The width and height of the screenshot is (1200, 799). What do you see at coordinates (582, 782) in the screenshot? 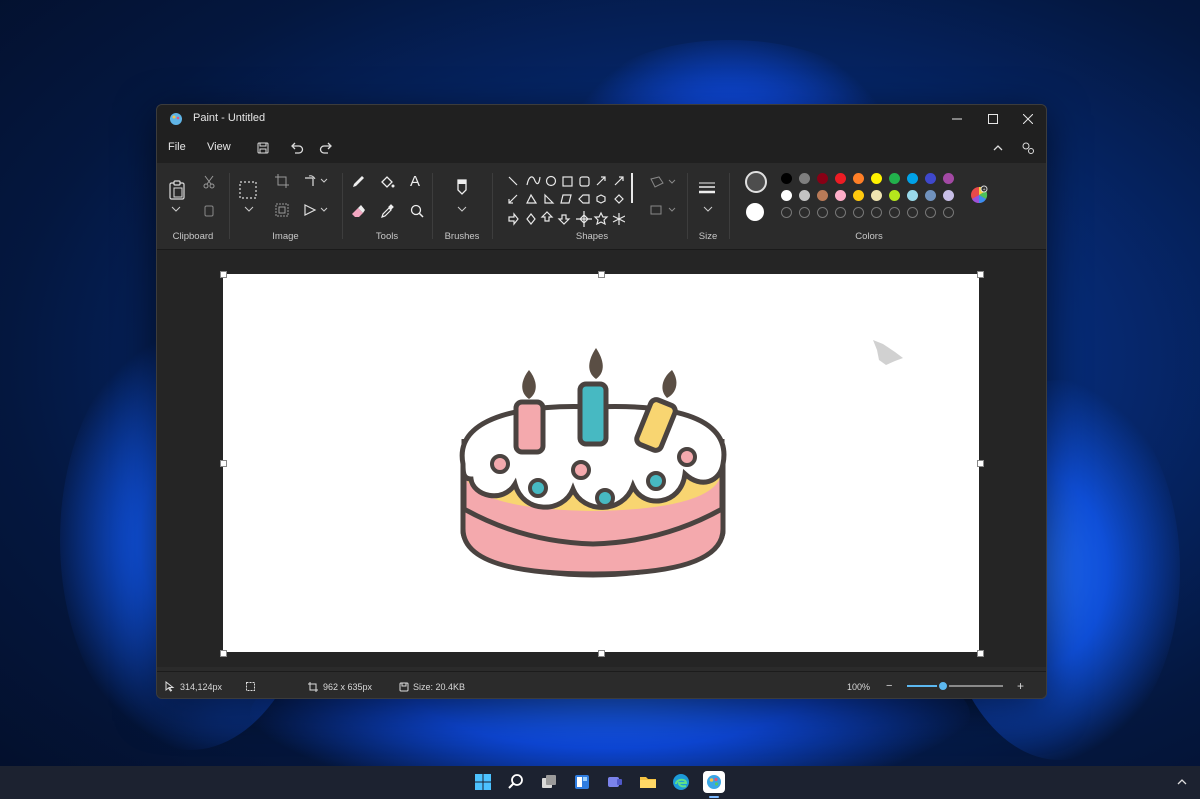
I see `widgets-button` at bounding box center [582, 782].